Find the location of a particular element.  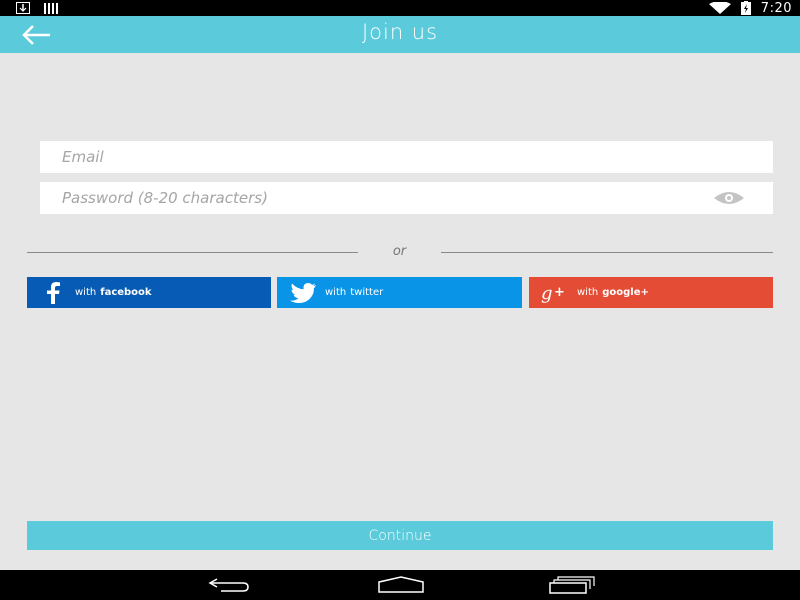

battery-charging-icon is located at coordinates (745, 8).